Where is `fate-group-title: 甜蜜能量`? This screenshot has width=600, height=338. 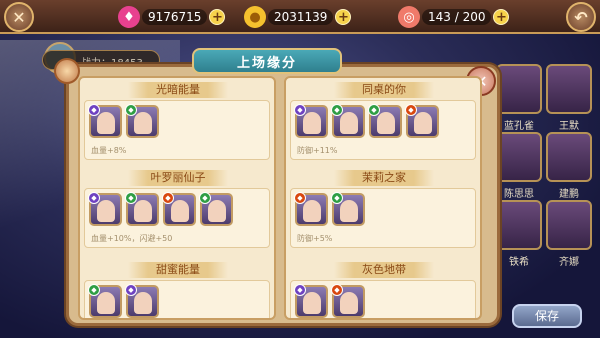 fate-group-title: 甜蜜能量 is located at coordinates (178, 270).